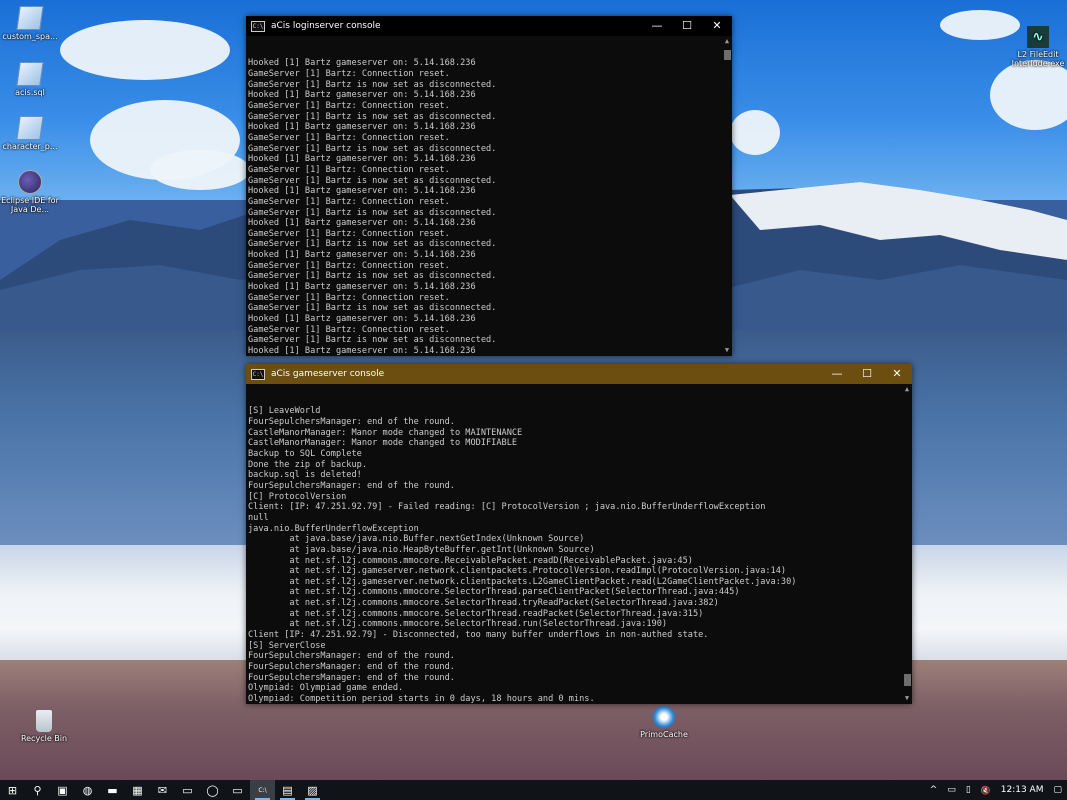 This screenshot has height=800, width=1067. I want to click on opera-icon: ◯, so click(212, 790).